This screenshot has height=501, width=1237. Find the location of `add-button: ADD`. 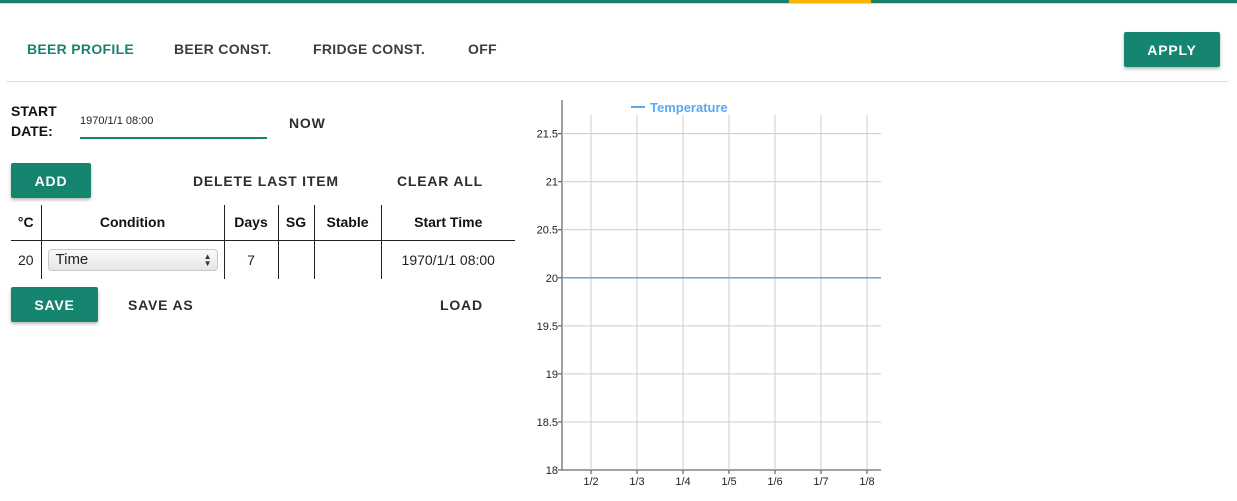

add-button: ADD is located at coordinates (51, 180).